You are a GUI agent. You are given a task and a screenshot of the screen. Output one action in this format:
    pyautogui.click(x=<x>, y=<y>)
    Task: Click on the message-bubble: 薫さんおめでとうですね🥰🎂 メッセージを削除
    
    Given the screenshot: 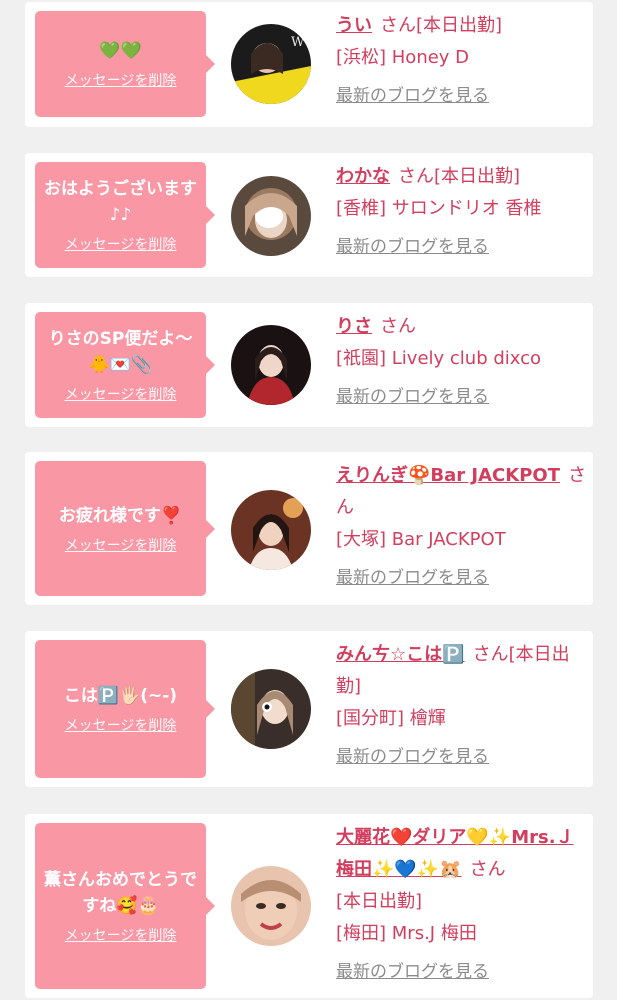 What is the action you would take?
    pyautogui.click(x=125, y=906)
    